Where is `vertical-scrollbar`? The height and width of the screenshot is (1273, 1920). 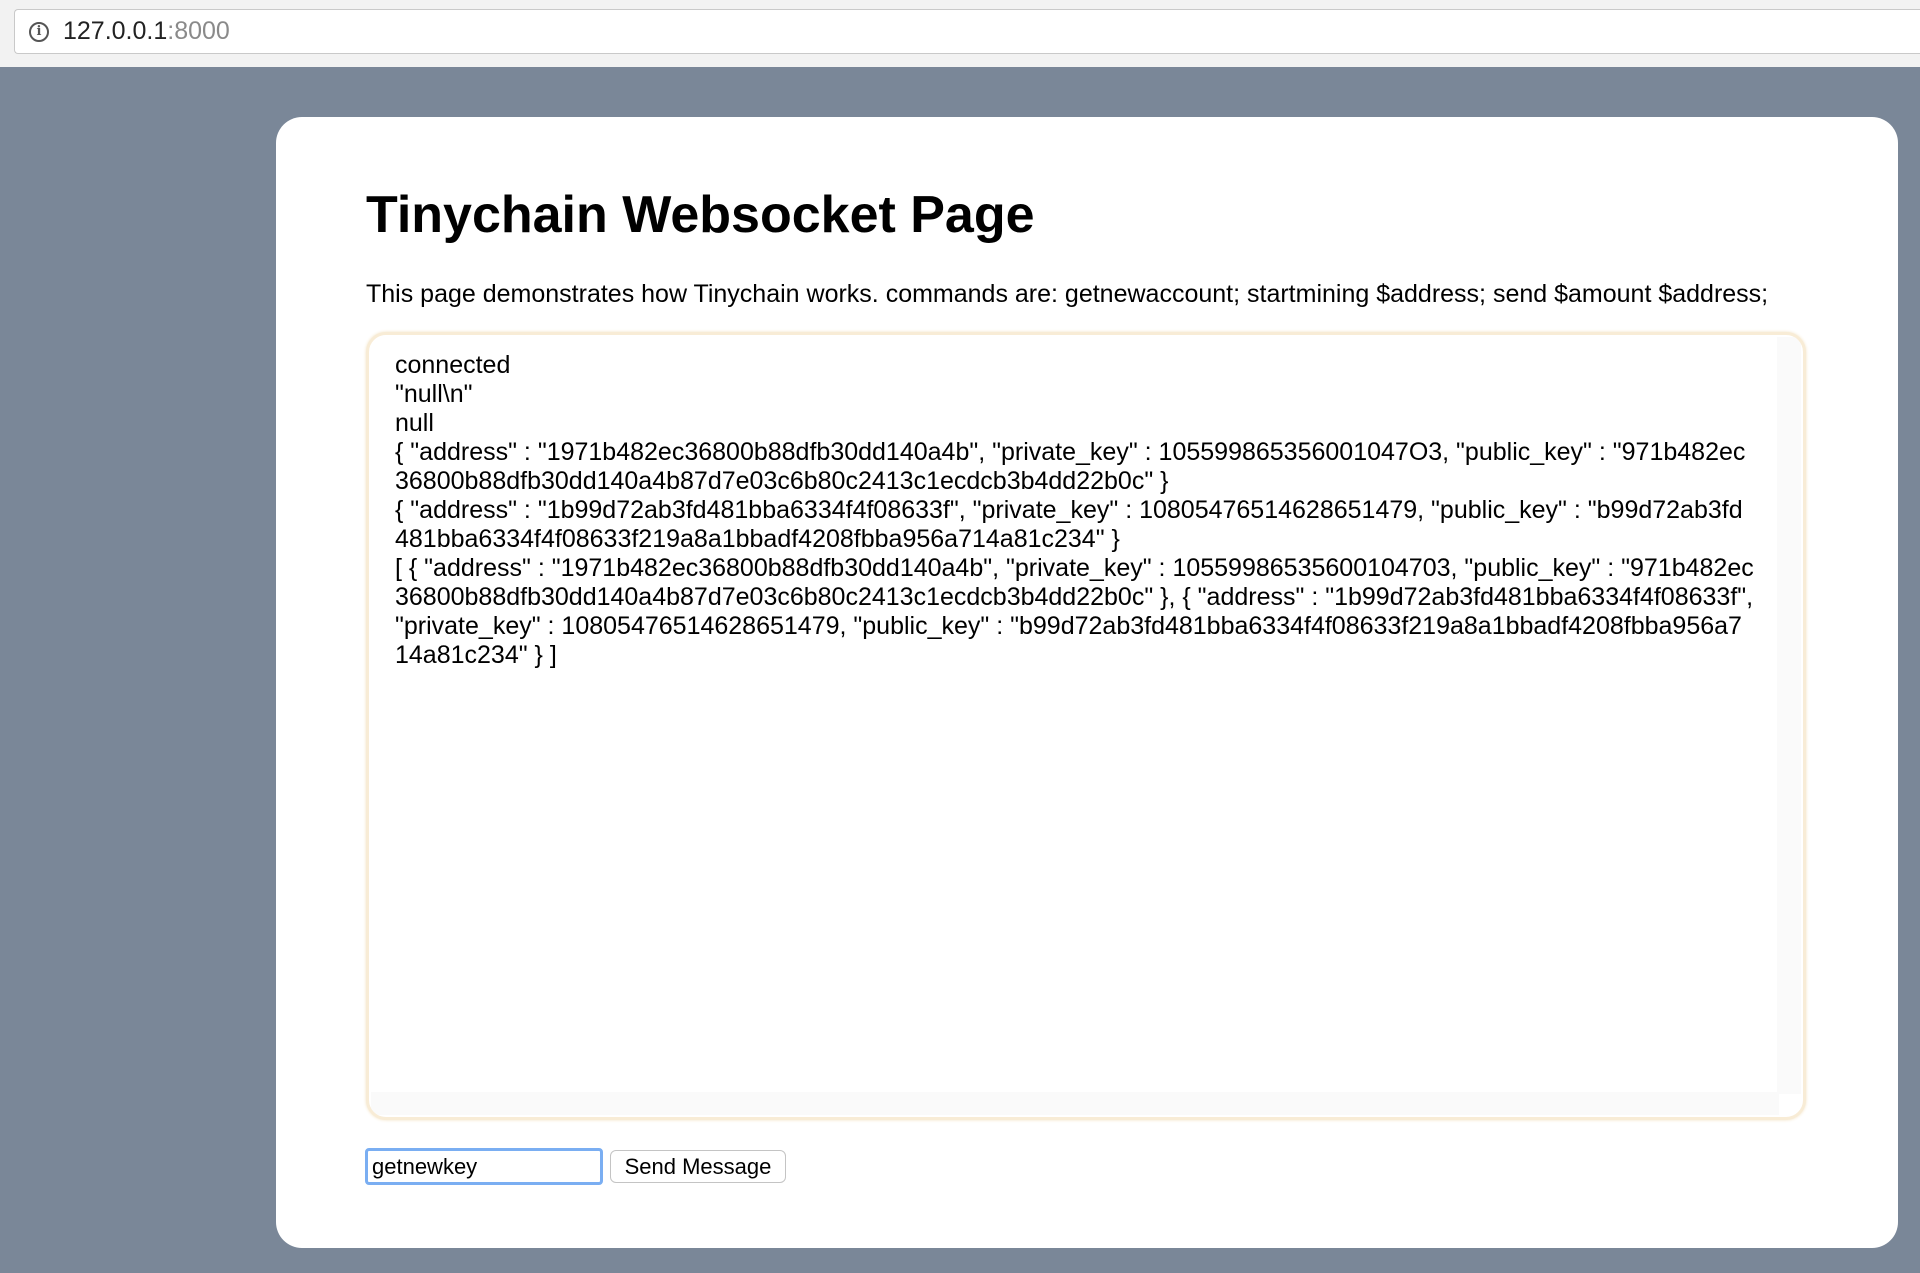
vertical-scrollbar is located at coordinates (1789, 715).